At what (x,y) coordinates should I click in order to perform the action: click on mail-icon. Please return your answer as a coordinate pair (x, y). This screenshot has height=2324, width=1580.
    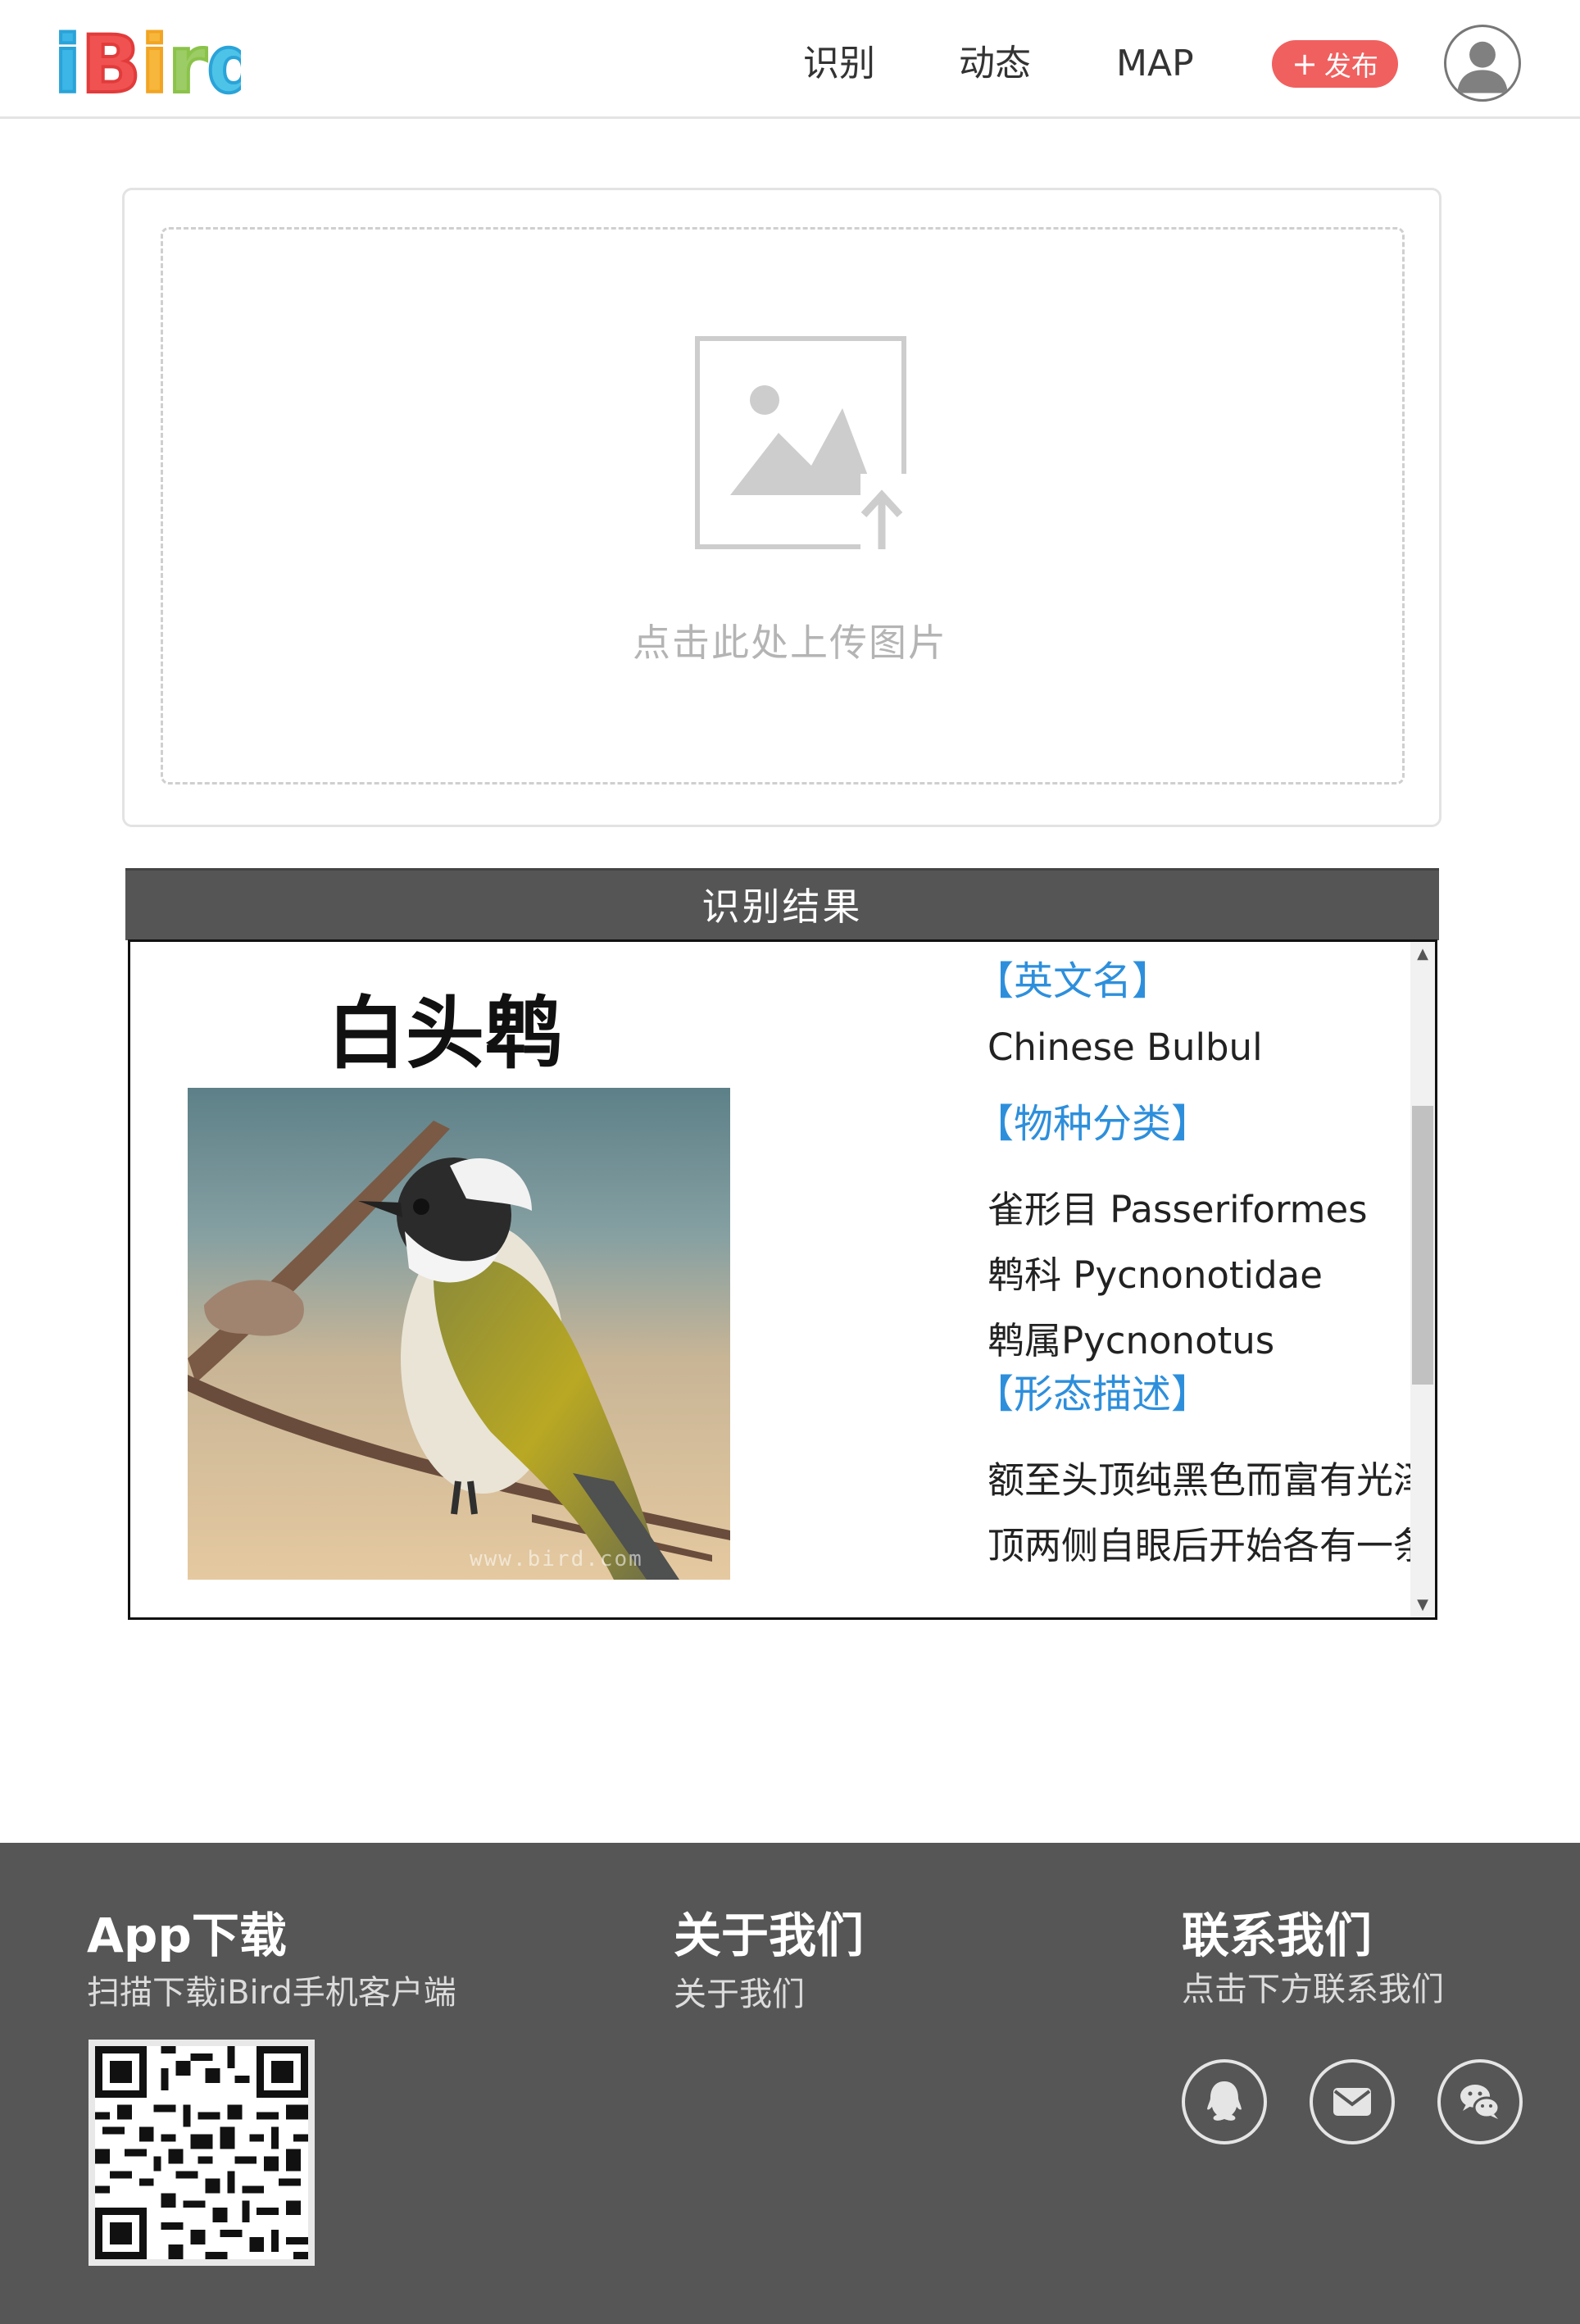
    Looking at the image, I should click on (1353, 2101).